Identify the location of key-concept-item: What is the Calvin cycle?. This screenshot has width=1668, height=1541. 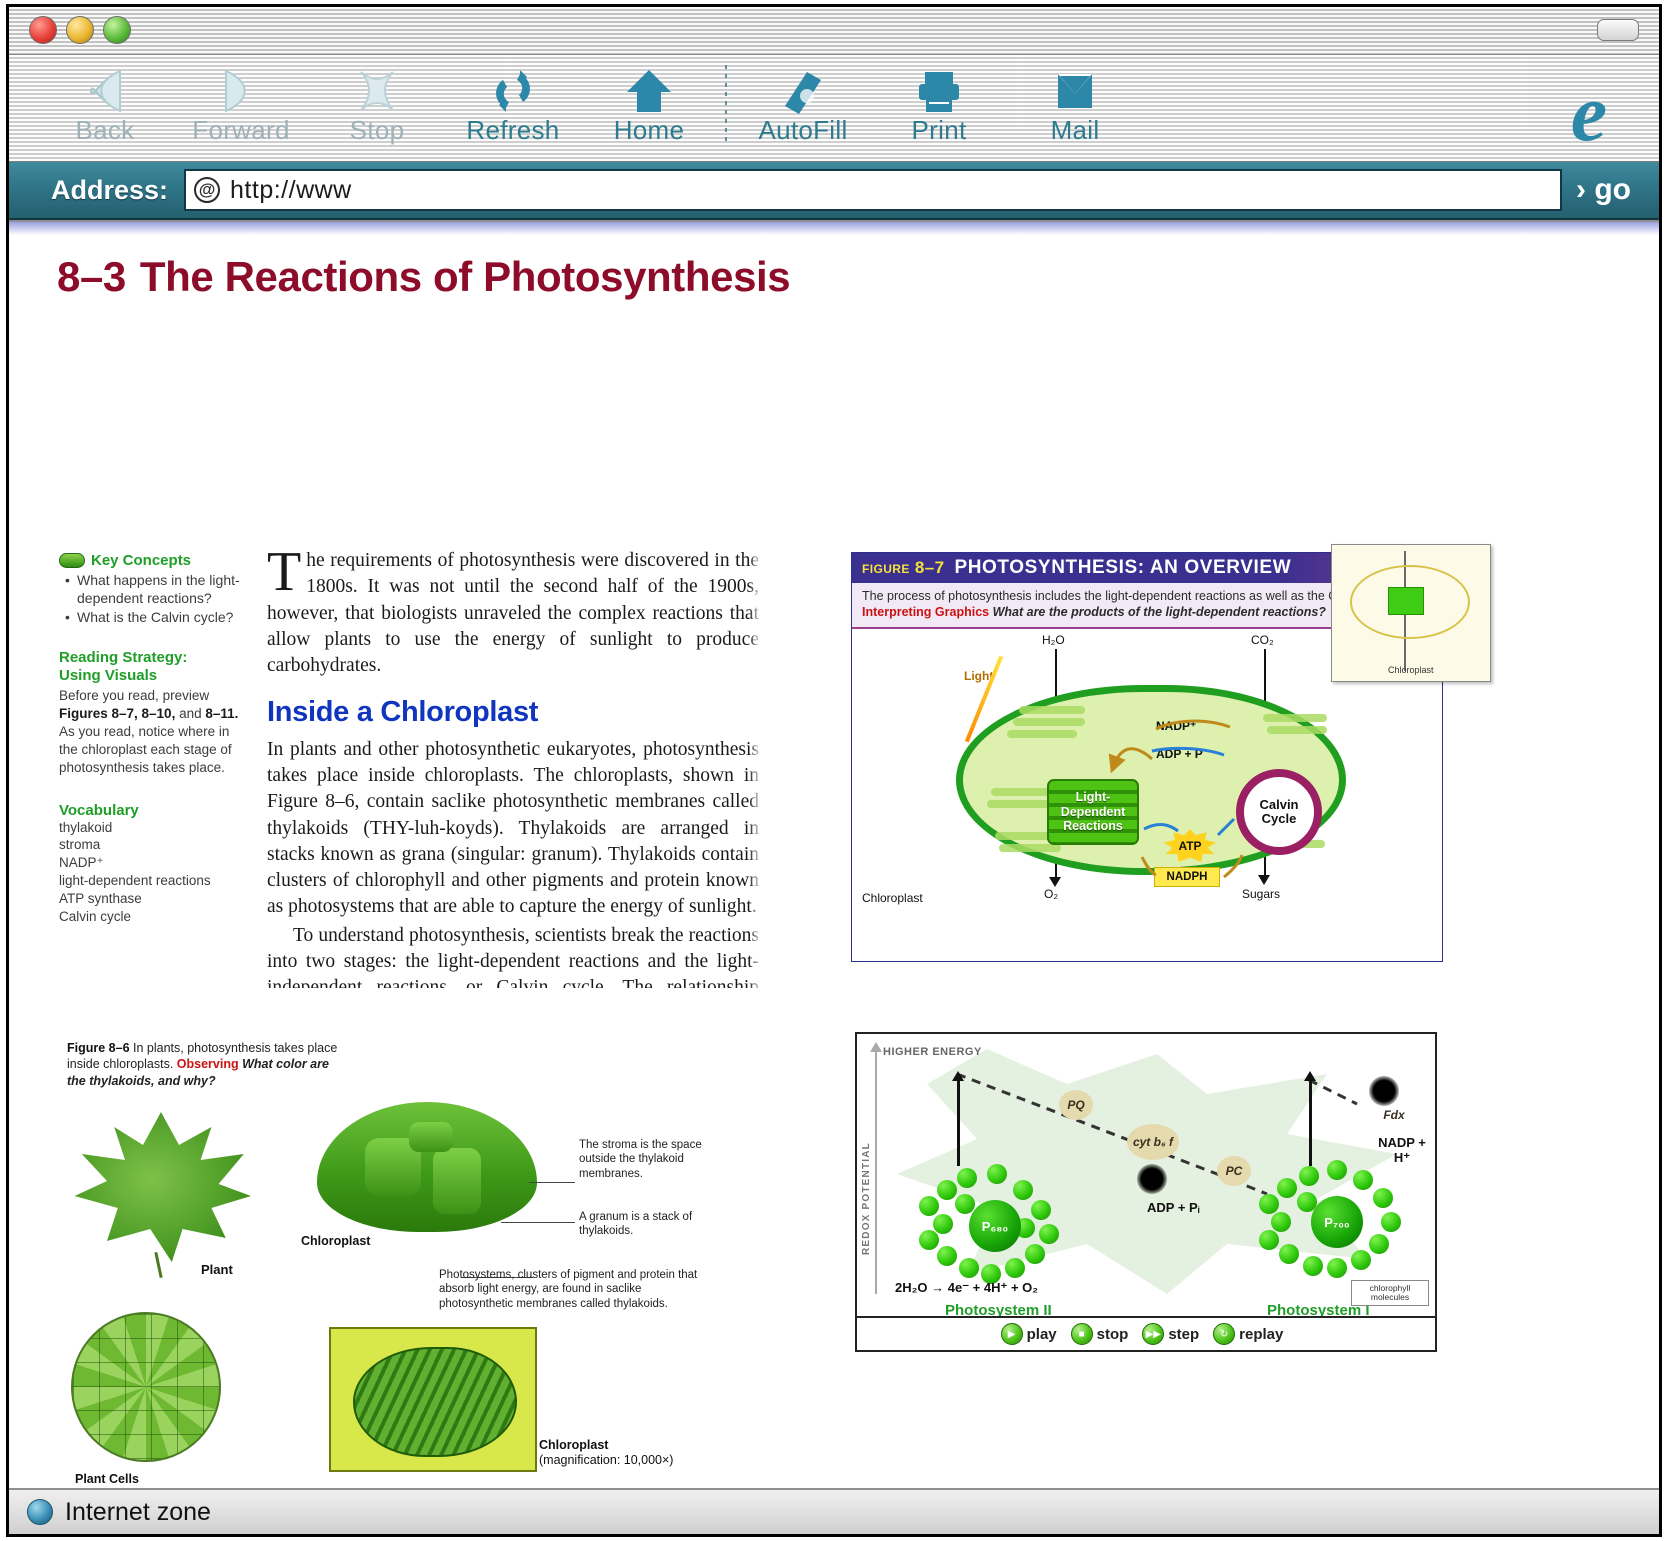
(157, 618).